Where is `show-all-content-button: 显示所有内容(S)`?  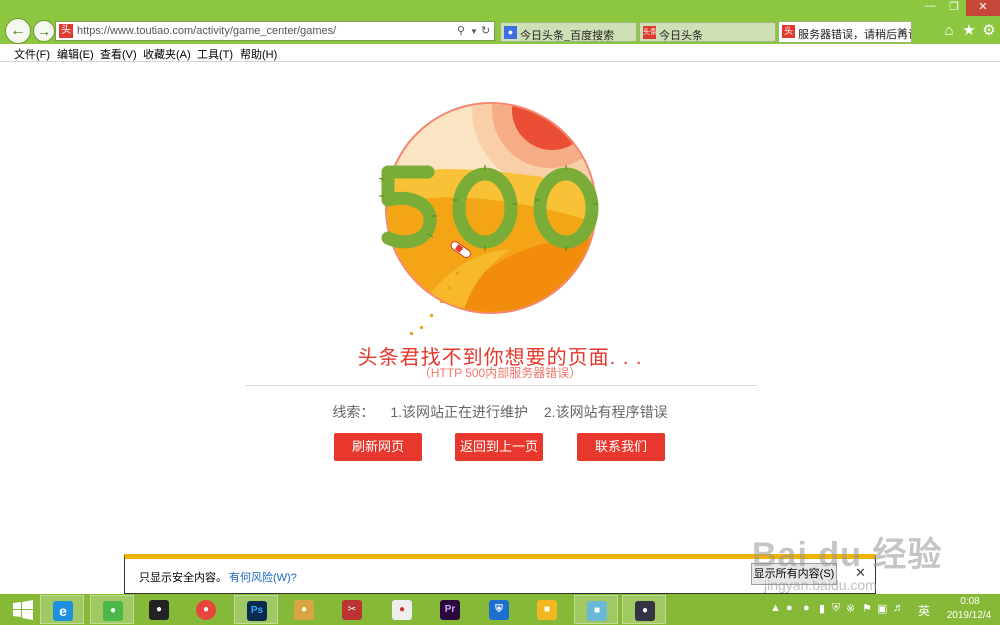 show-all-content-button: 显示所有内容(S) is located at coordinates (794, 574).